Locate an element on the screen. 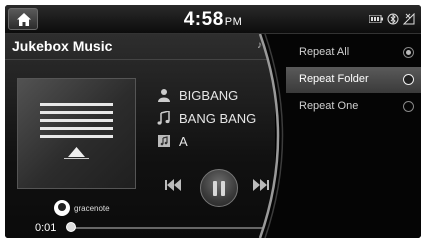 The height and width of the screenshot is (243, 426). previous-track-button is located at coordinates (173, 185).